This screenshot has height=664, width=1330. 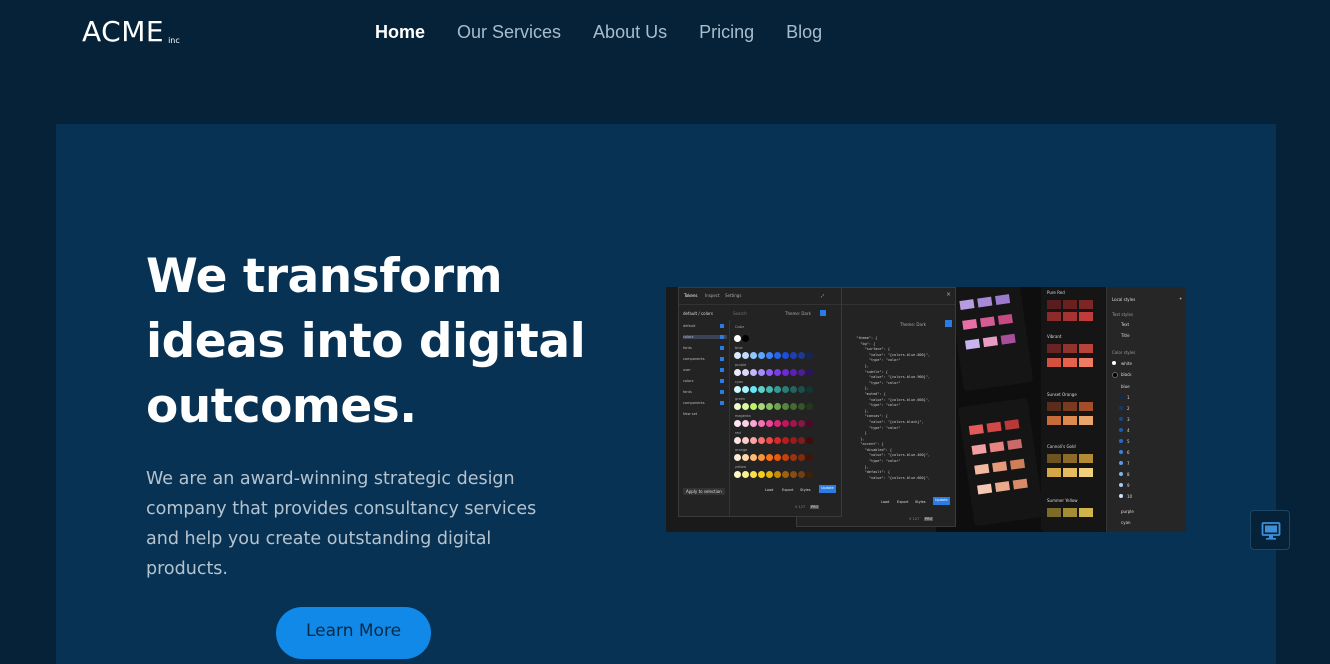 I want to click on color-style-group: cyan, so click(x=1126, y=522).